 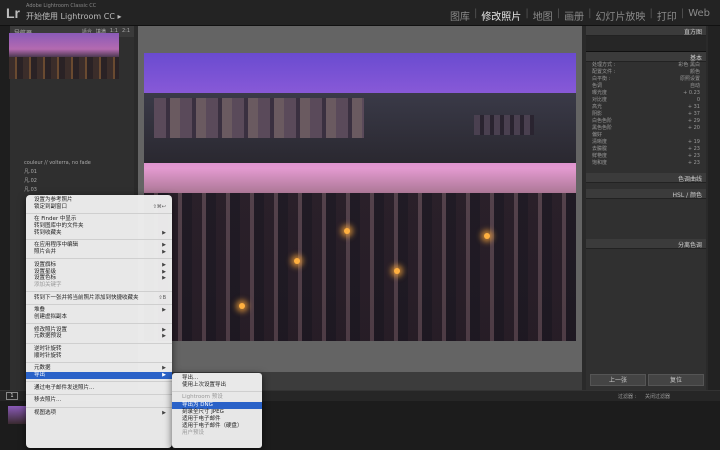 What do you see at coordinates (99, 226) in the screenshot?
I see `menu-item: 转到图库中的文件夹` at bounding box center [99, 226].